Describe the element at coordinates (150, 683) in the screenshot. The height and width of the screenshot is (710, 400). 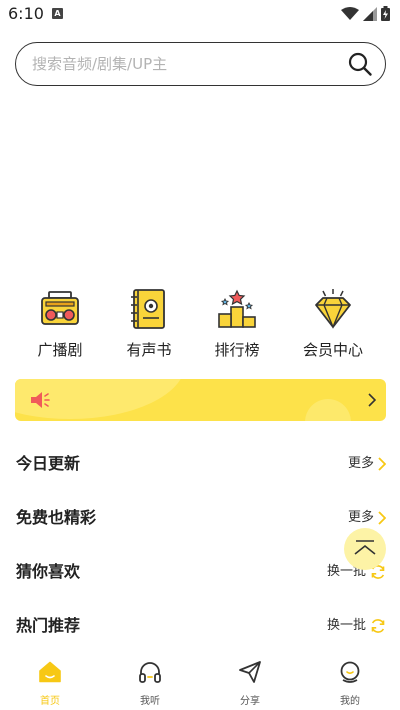
I see `nav-listen: 我听` at that location.